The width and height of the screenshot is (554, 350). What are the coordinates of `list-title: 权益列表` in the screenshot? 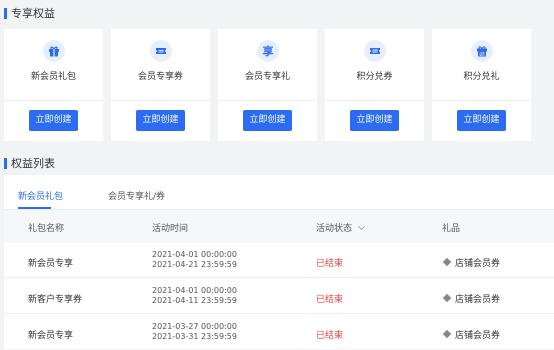 It's located at (33, 163).